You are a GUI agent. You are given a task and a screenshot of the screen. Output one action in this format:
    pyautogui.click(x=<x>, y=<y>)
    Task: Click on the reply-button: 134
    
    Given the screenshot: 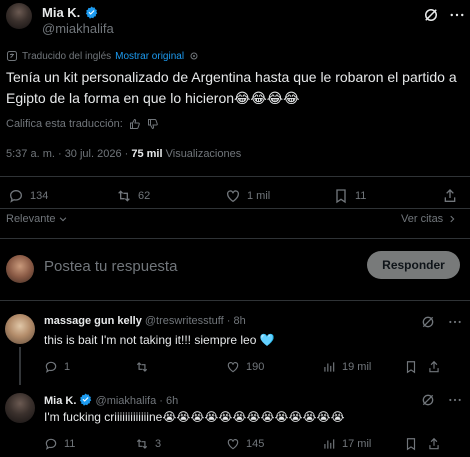 What is the action you would take?
    pyautogui.click(x=28, y=196)
    